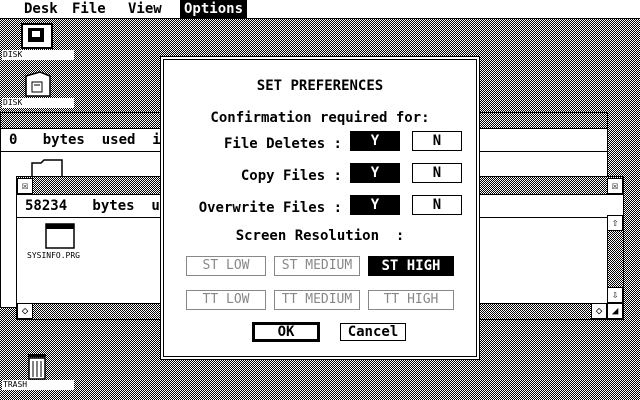 The width and height of the screenshot is (640, 400). Describe the element at coordinates (320, 86) in the screenshot. I see `dialog-title: SET PREFERENCES` at that location.